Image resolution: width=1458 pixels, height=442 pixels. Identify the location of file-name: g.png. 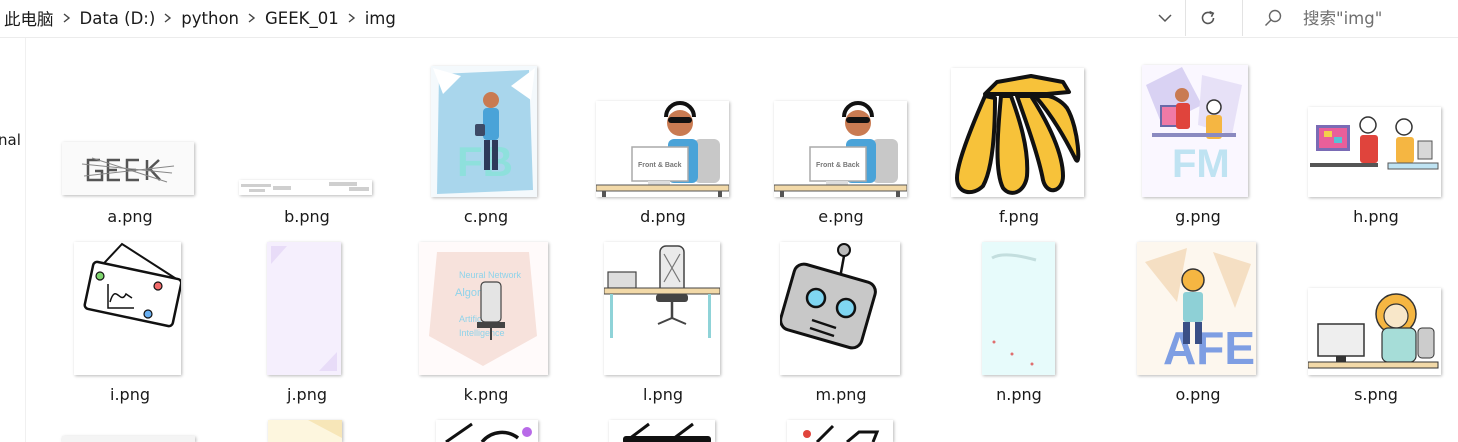
(1198, 216).